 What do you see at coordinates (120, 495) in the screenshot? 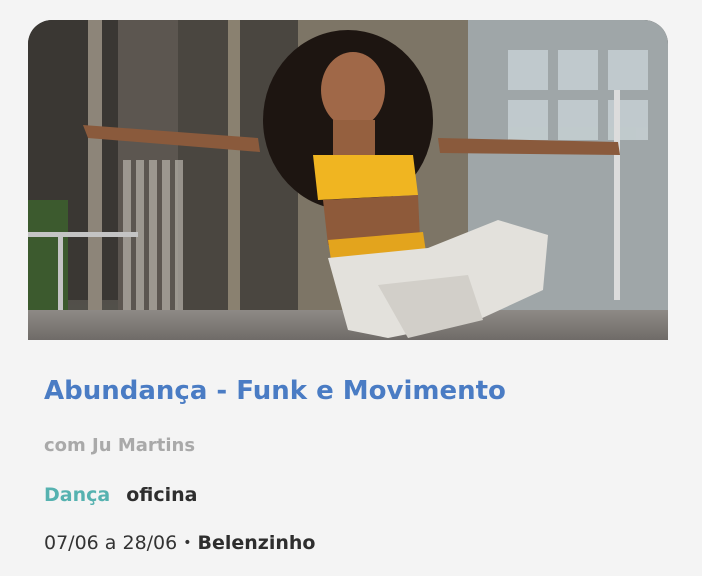
I see `event-tags: Dança oficina` at bounding box center [120, 495].